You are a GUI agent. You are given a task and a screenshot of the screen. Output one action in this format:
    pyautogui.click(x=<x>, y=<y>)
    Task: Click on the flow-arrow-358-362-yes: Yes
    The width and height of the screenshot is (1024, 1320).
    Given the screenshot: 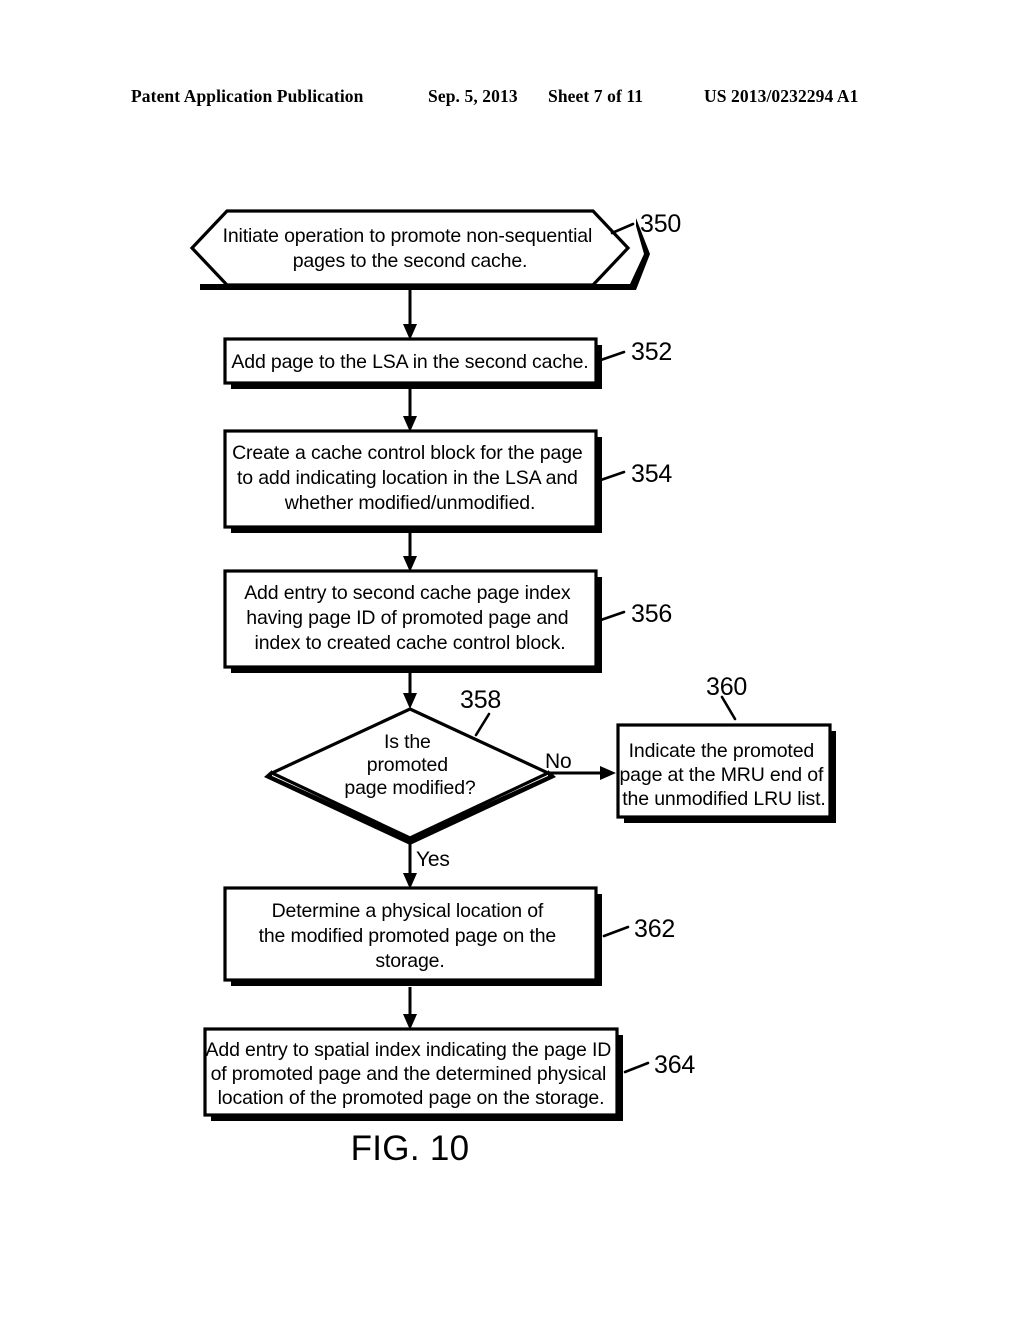 What is the action you would take?
    pyautogui.click(x=426, y=863)
    